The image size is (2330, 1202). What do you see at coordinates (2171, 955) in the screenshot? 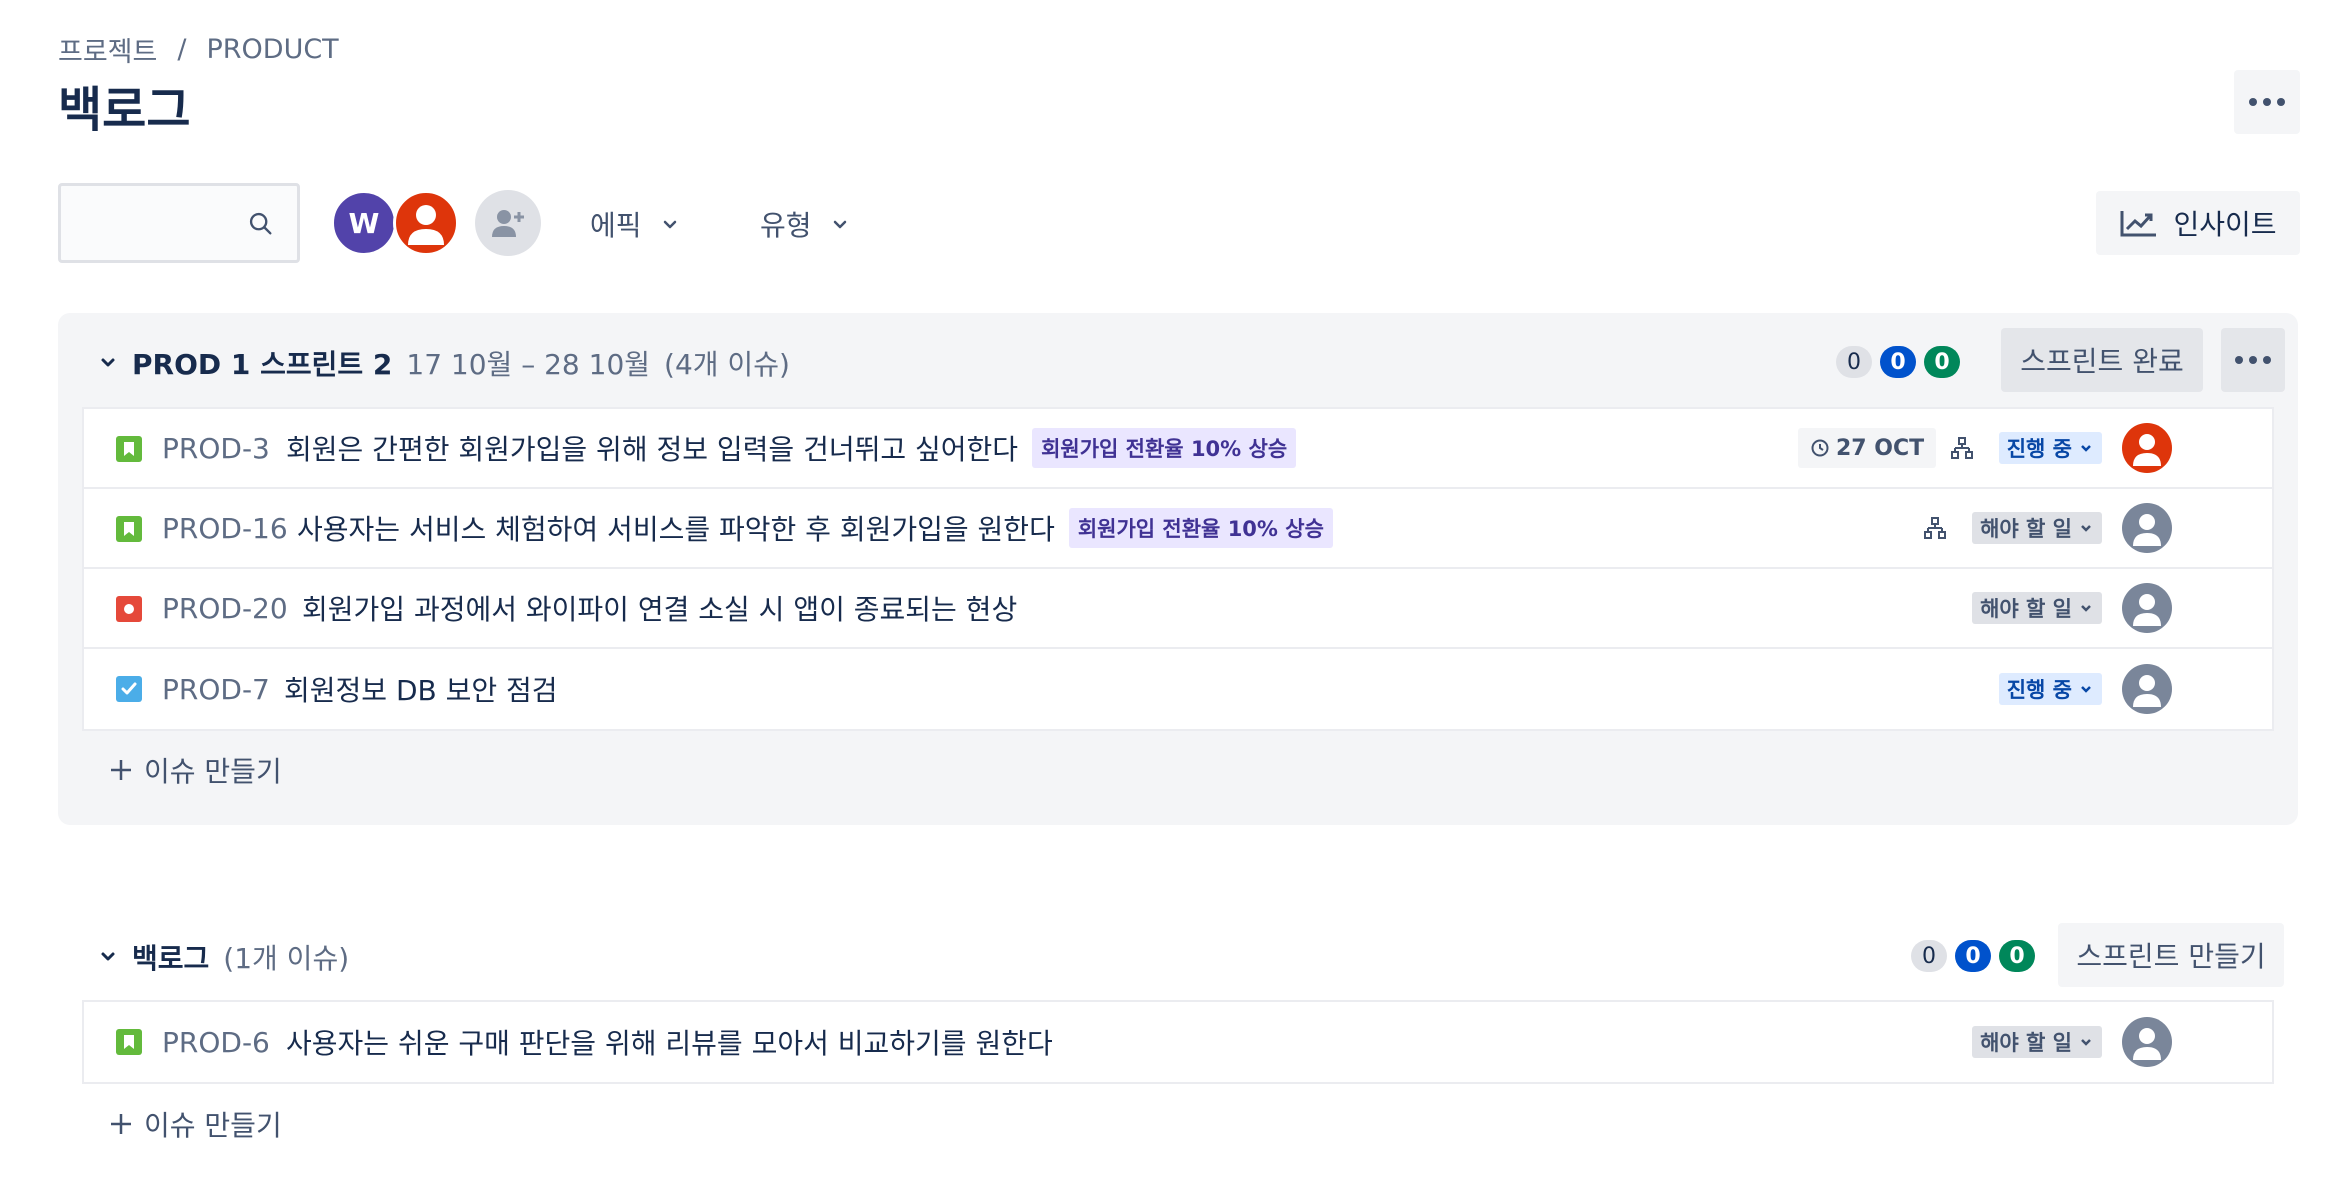
I see `create-sprint-button: 스프린트 만들기` at bounding box center [2171, 955].